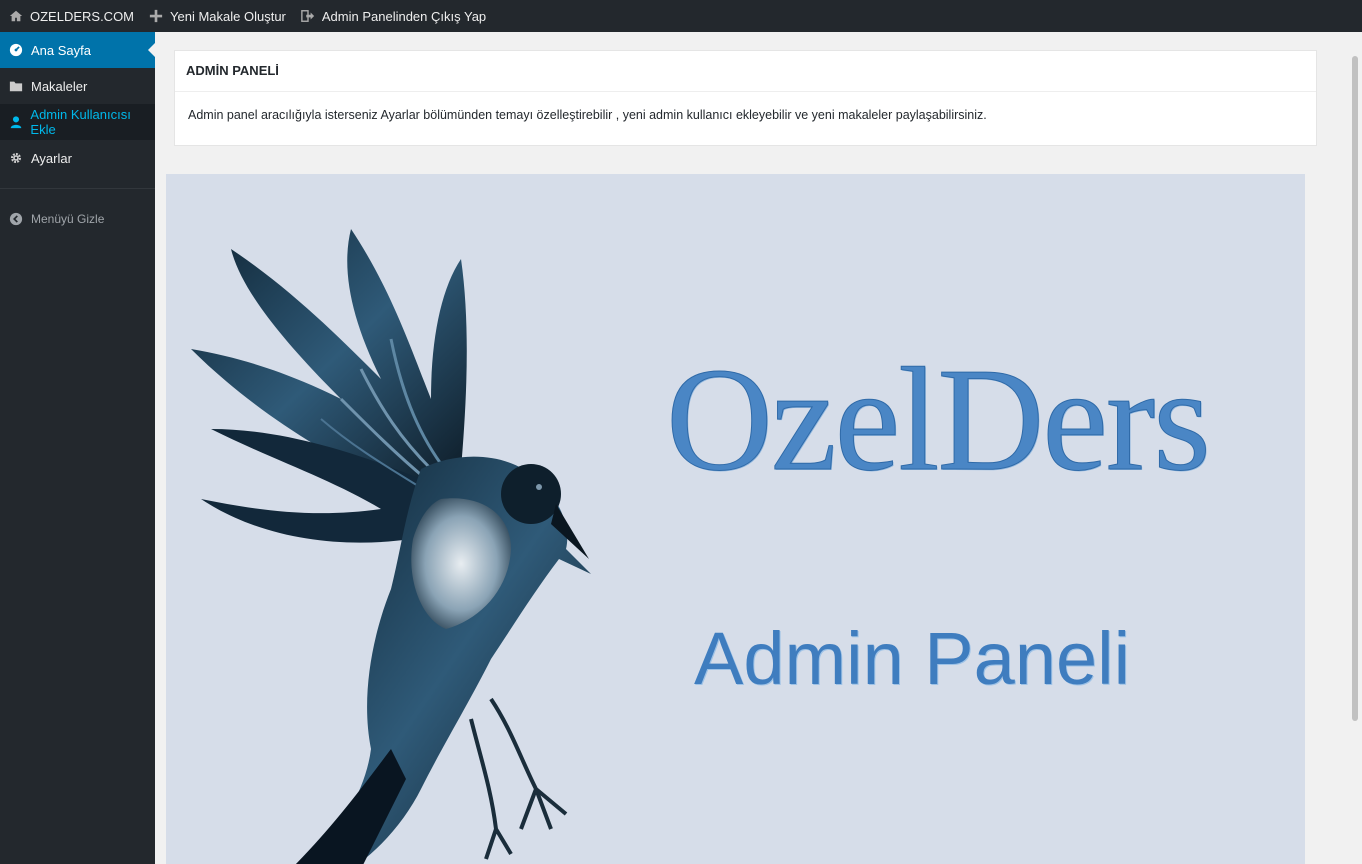 This screenshot has width=1362, height=864. What do you see at coordinates (308, 16) in the screenshot?
I see `sign-out-icon` at bounding box center [308, 16].